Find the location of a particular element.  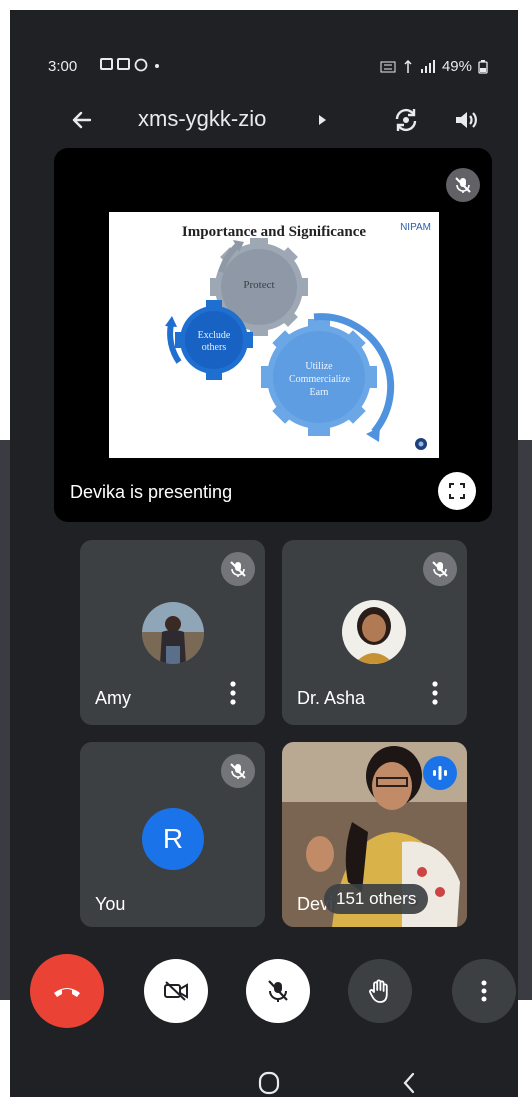

meeting-top-bar: xms-ygkk-zio is located at coordinates (264, 120).